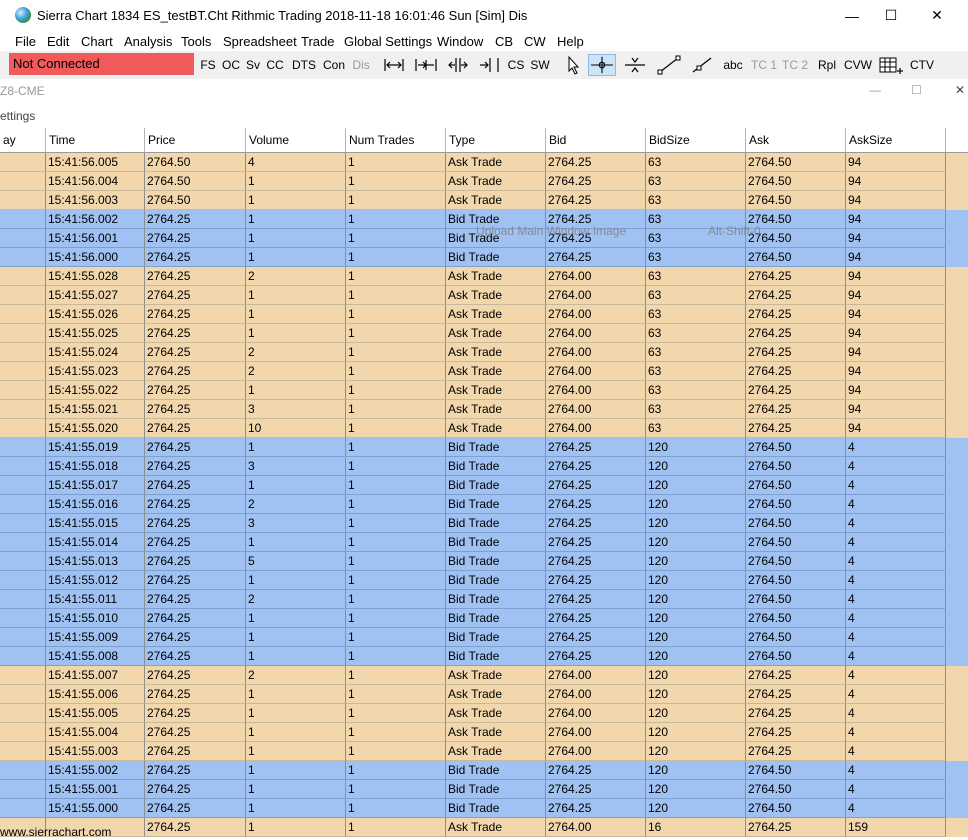  What do you see at coordinates (195, 140) in the screenshot?
I see `column-header-price: Price` at bounding box center [195, 140].